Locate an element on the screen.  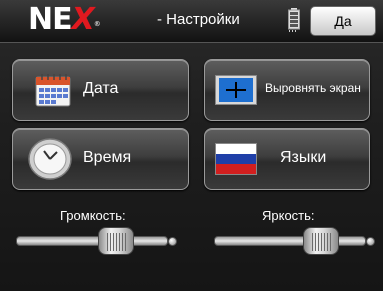
logo-registered: ® is located at coordinates (97, 24).